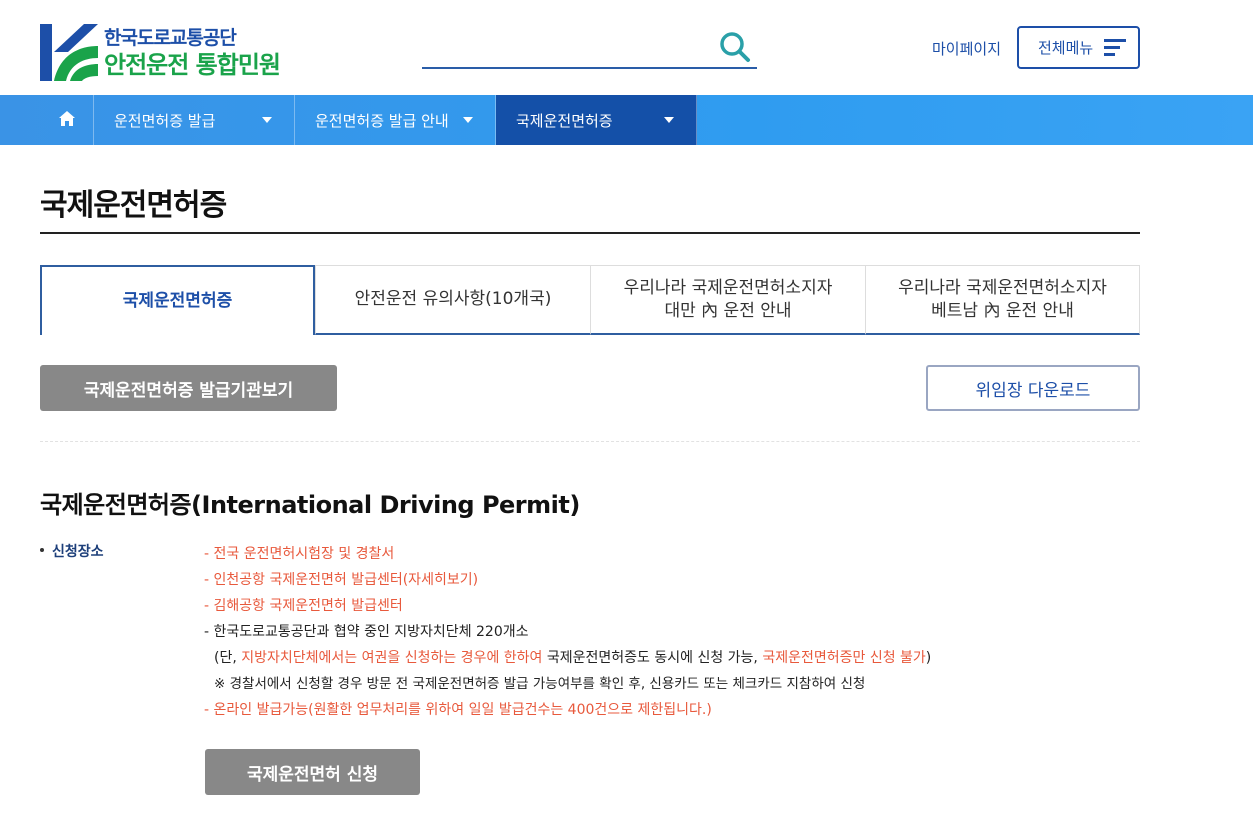  Describe the element at coordinates (165, 120) in the screenshot. I see `gnb-item-label: 운전면허증 발급` at that location.